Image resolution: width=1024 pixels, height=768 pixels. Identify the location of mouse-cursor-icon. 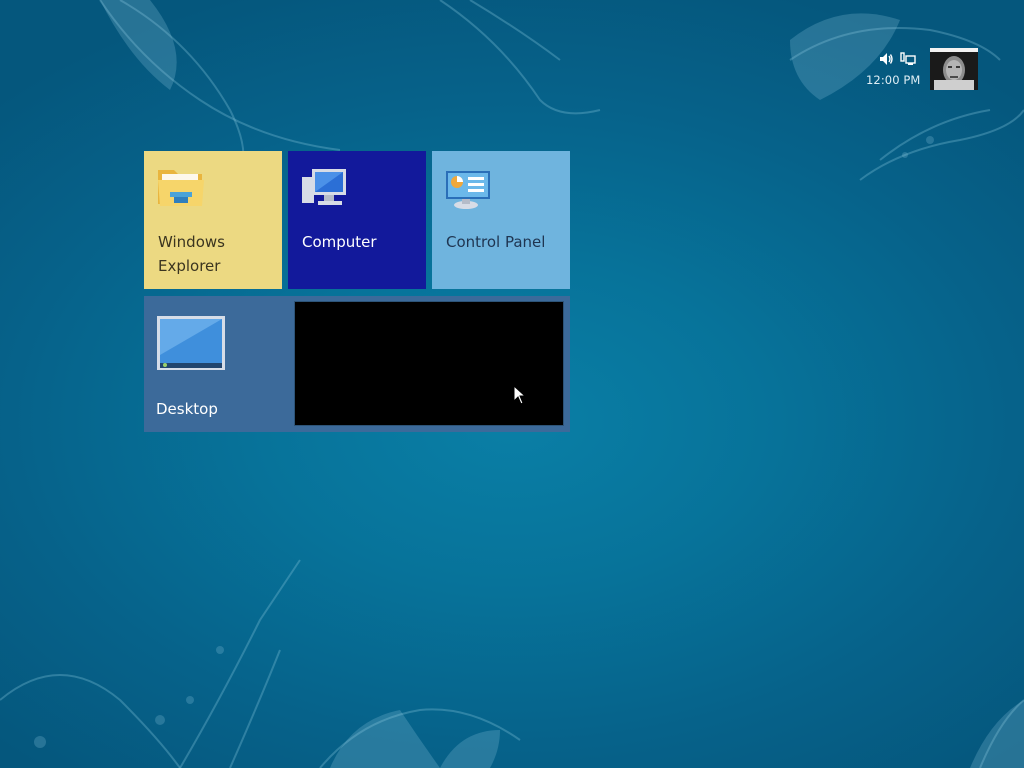
(520, 395).